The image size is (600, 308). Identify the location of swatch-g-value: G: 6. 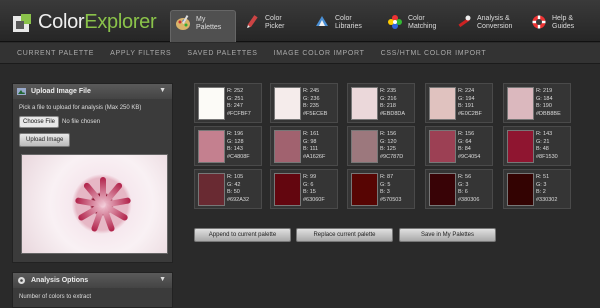
(308, 184).